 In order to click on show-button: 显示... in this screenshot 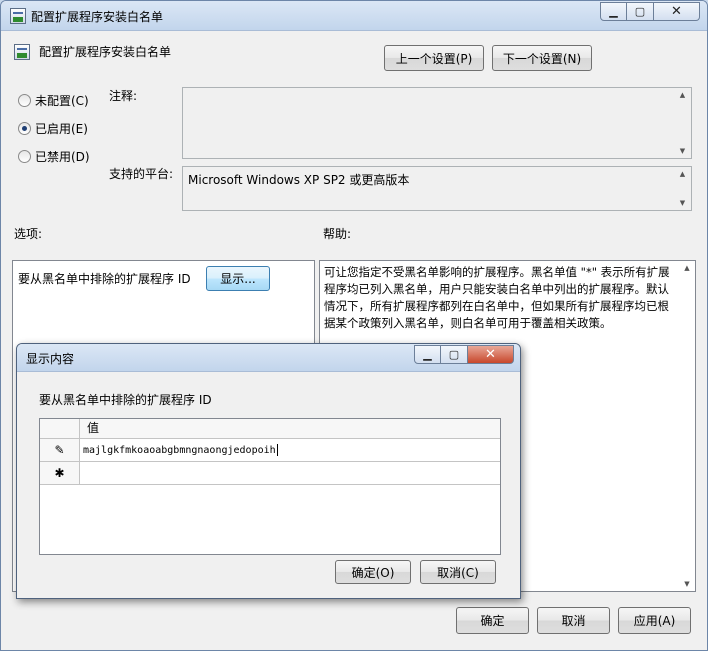, I will do `click(238, 278)`.